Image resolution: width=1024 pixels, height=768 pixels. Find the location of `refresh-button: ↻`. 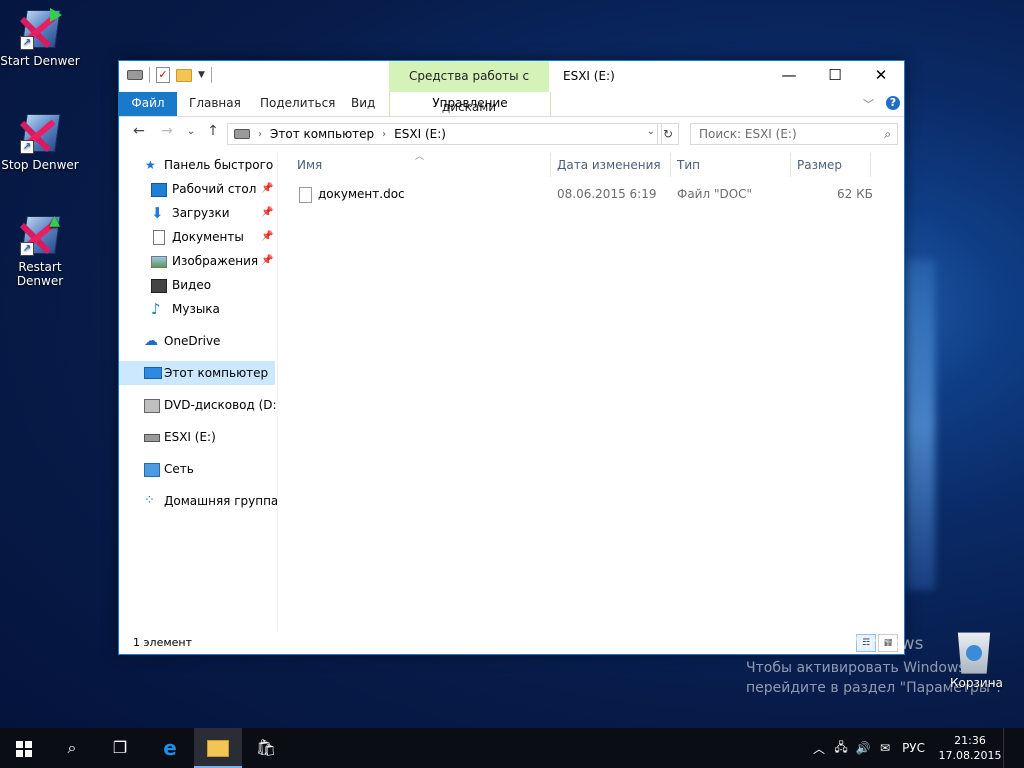

refresh-button: ↻ is located at coordinates (668, 134).